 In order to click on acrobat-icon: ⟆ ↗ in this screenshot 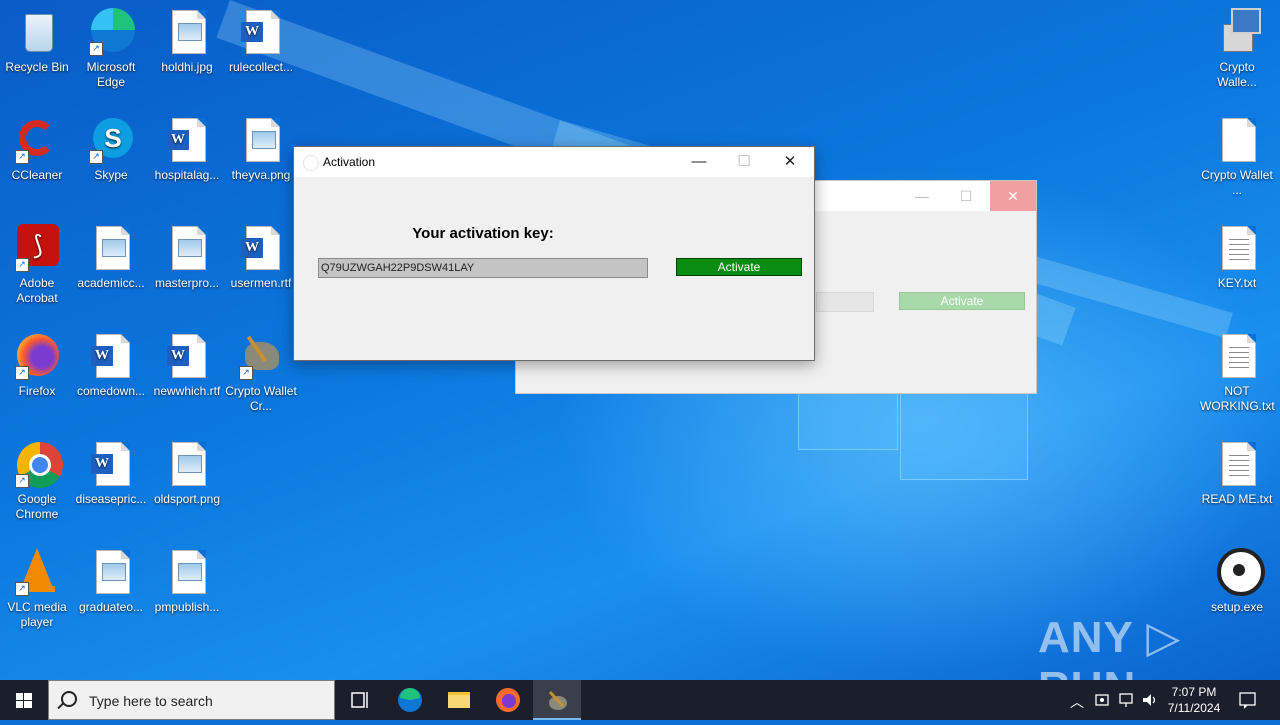, I will do `click(37, 248)`.